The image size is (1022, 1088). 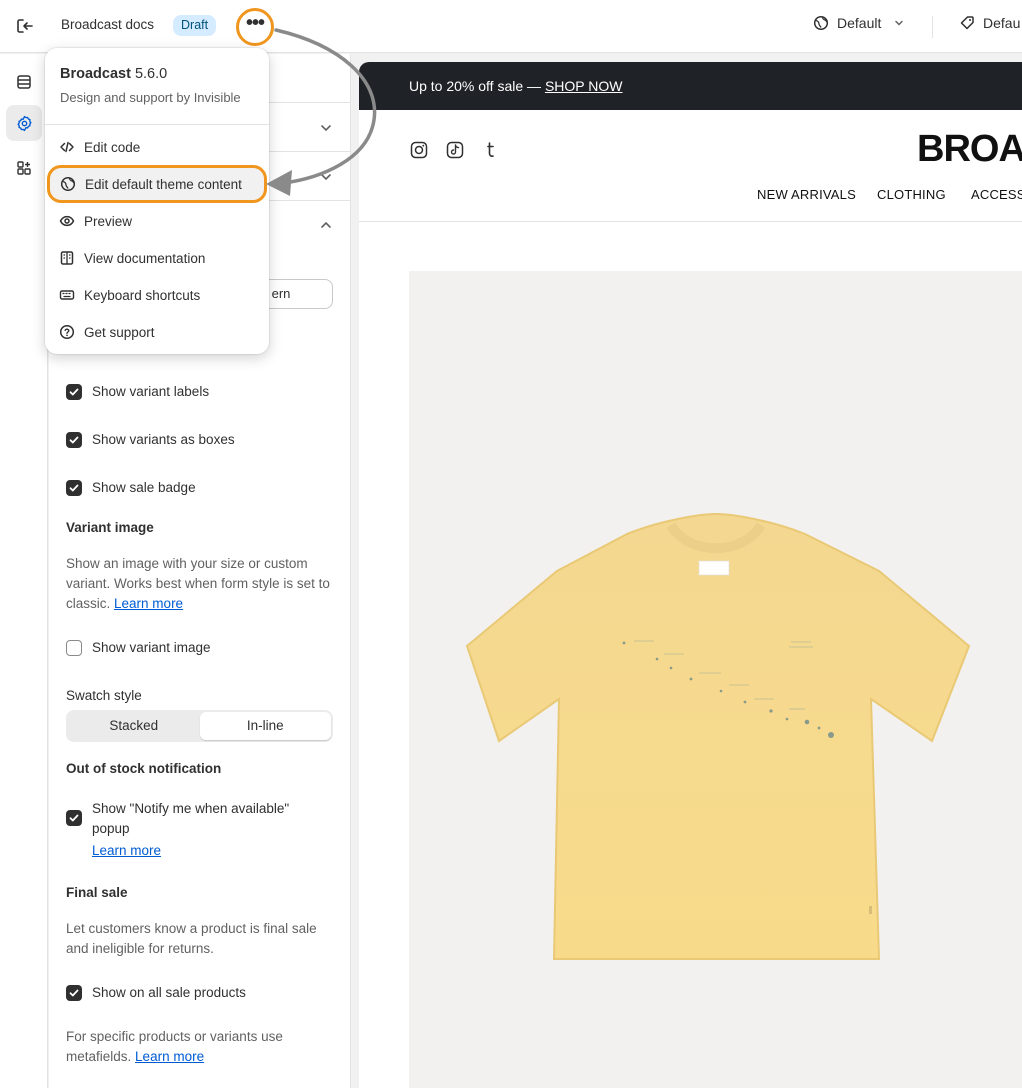 What do you see at coordinates (104, 695) in the screenshot?
I see `swatch-style-label: Swatch style` at bounding box center [104, 695].